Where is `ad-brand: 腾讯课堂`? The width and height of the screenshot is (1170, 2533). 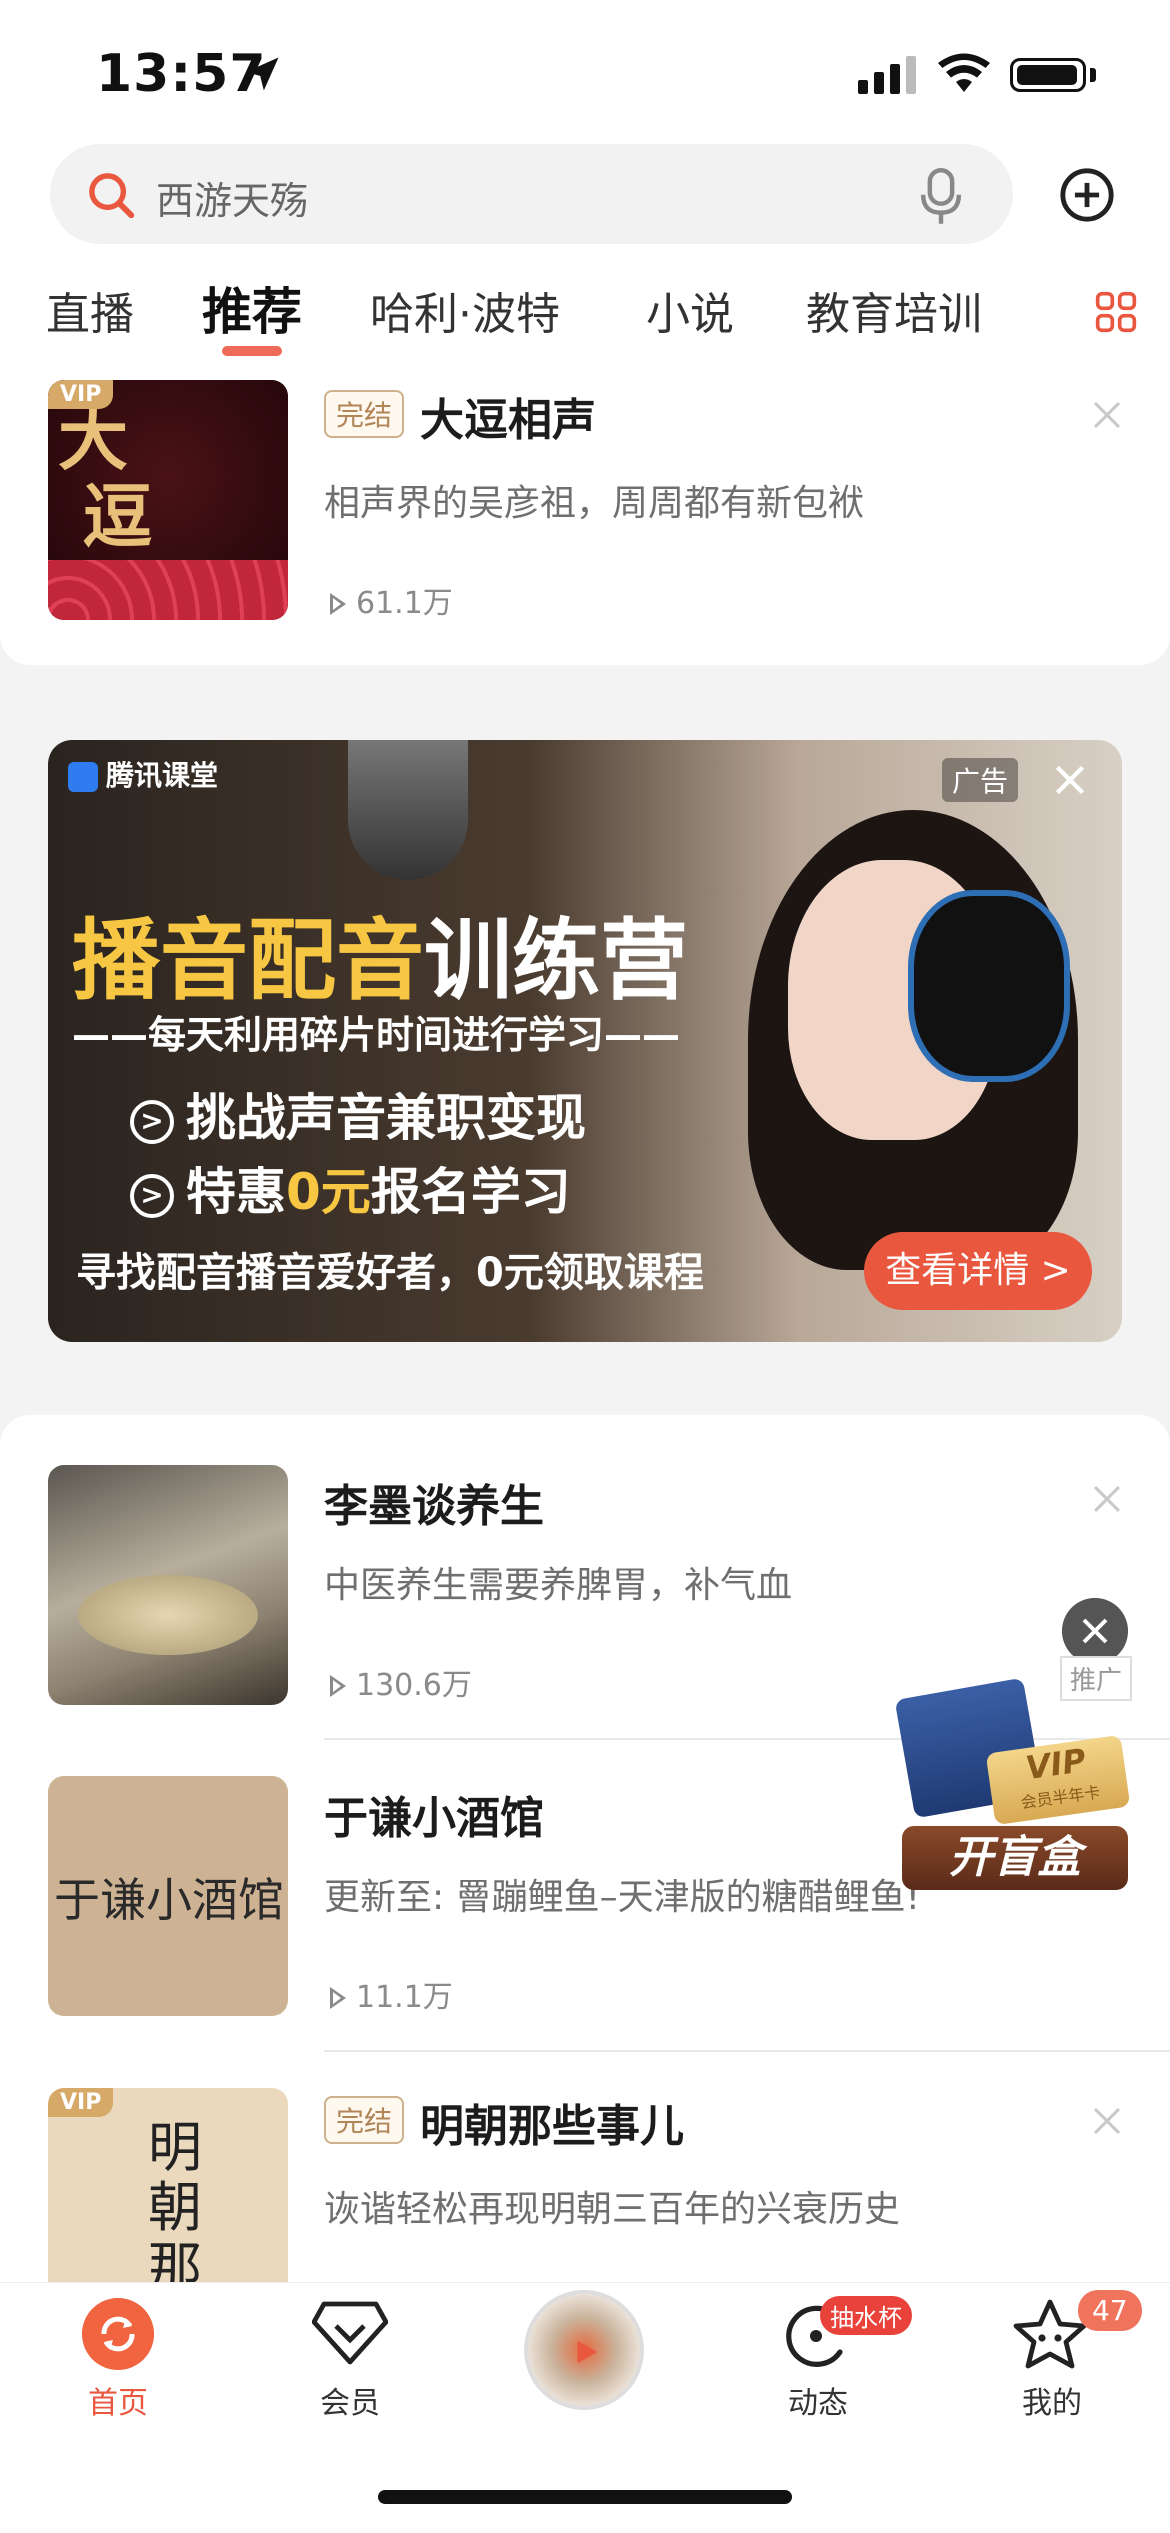 ad-brand: 腾讯课堂 is located at coordinates (143, 774).